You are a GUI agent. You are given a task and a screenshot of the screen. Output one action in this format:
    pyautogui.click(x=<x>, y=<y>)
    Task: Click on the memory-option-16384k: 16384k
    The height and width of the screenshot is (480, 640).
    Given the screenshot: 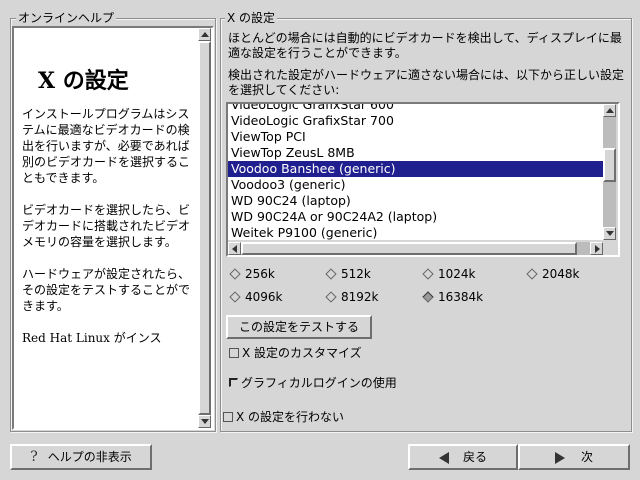 What is the action you would take?
    pyautogui.click(x=452, y=297)
    